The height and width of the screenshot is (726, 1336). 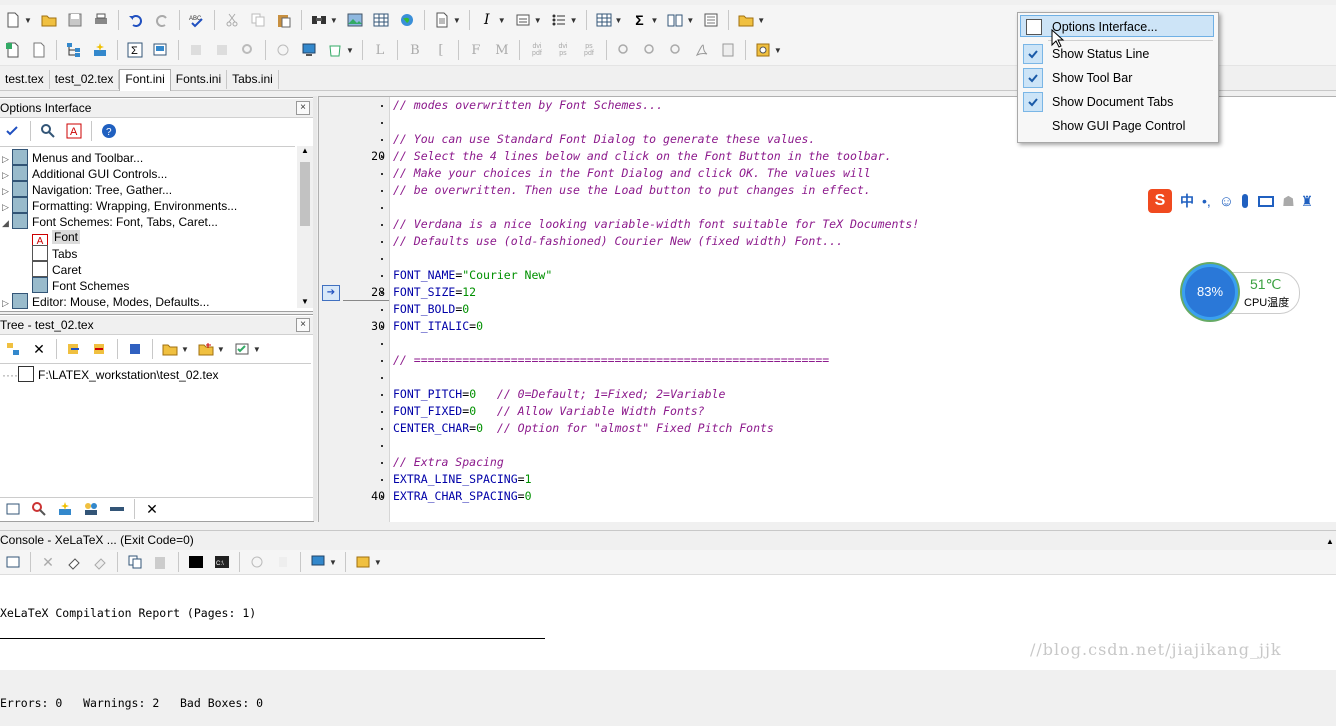 What do you see at coordinates (1117, 126) in the screenshot?
I see `menu-item-show-gui-page-control: Show GUI Page Control` at bounding box center [1117, 126].